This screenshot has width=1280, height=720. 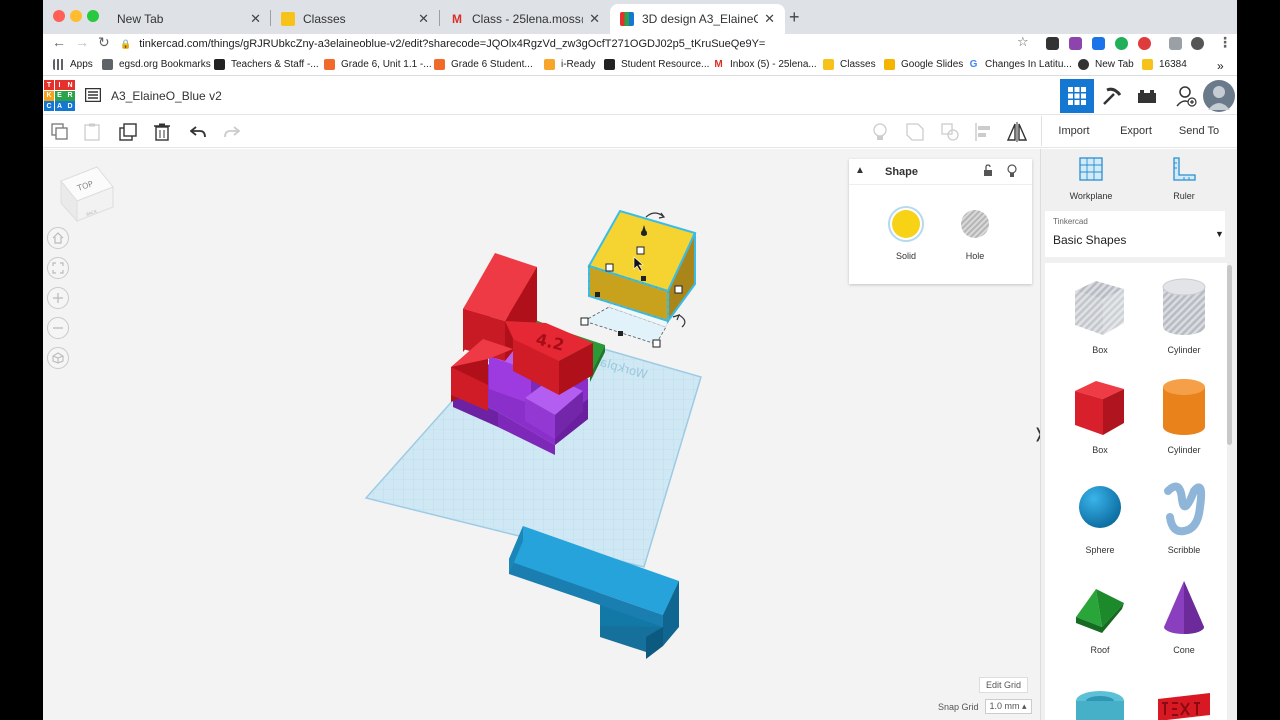 What do you see at coordinates (355, 19) in the screenshot?
I see `tab-classes: Classes ✕` at bounding box center [355, 19].